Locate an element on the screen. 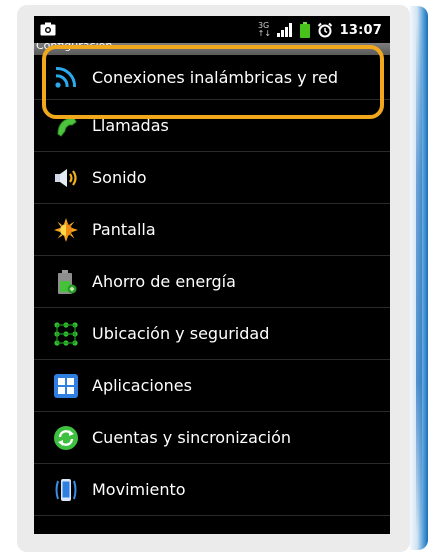 The height and width of the screenshot is (558, 430). status-time: 13:07 is located at coordinates (360, 30).